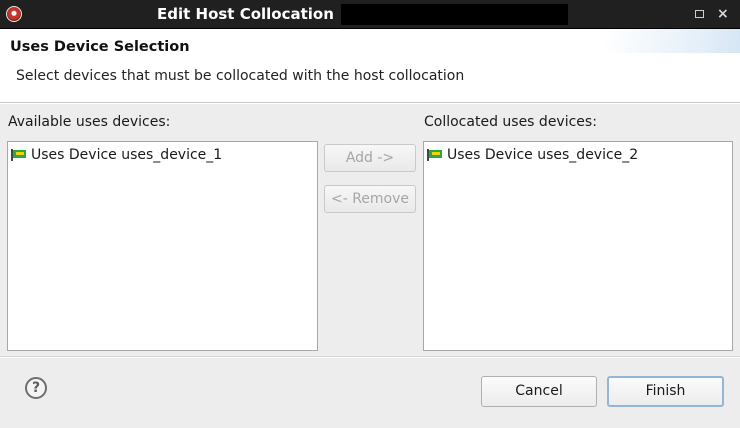 The height and width of the screenshot is (428, 740). Describe the element at coordinates (100, 47) in the screenshot. I see `page-title: Uses Device Selection` at that location.